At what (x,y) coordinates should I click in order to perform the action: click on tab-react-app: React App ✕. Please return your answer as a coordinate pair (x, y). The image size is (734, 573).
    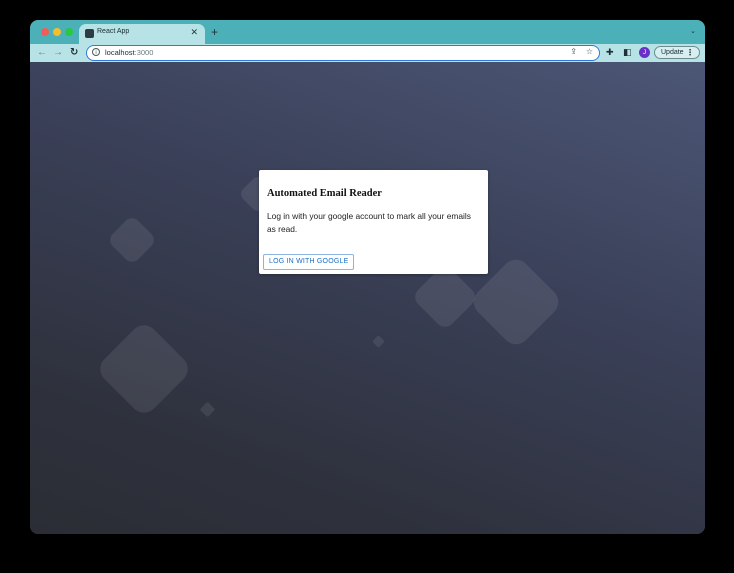
    Looking at the image, I should click on (142, 34).